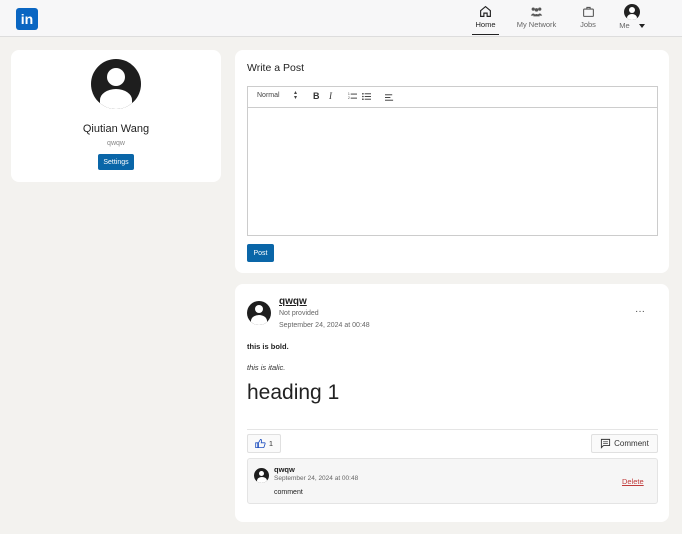  I want to click on post-author-link: qwqw, so click(293, 301).